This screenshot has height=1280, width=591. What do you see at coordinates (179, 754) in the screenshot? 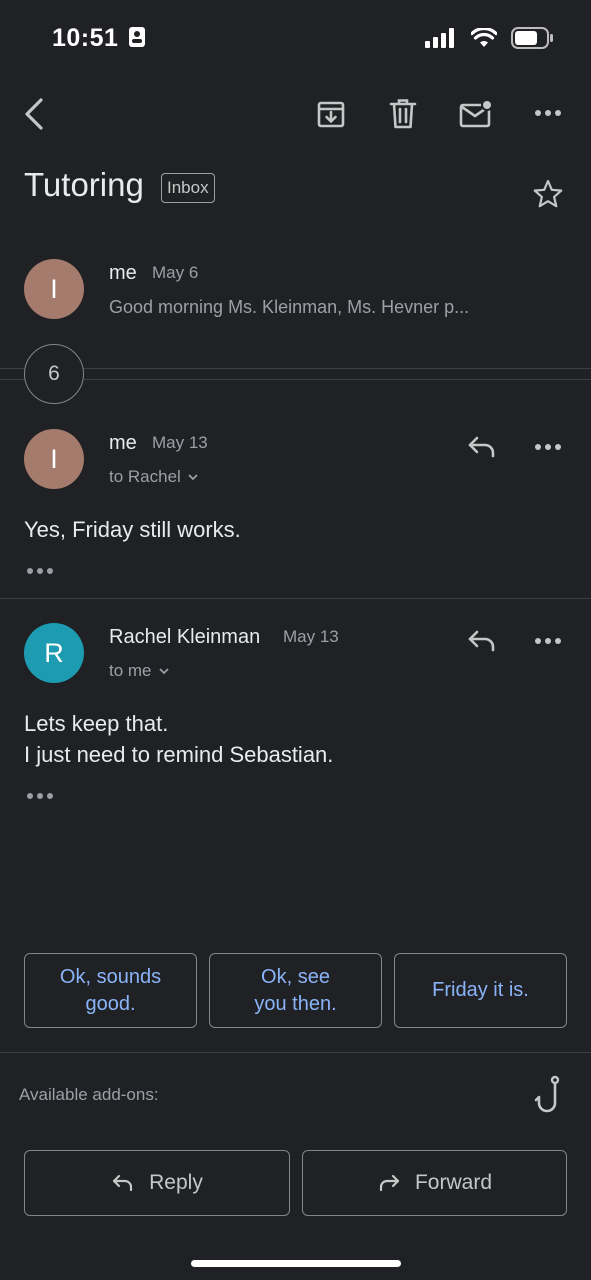
I see `message-body-line: I just need to remind Sebastian.` at bounding box center [179, 754].